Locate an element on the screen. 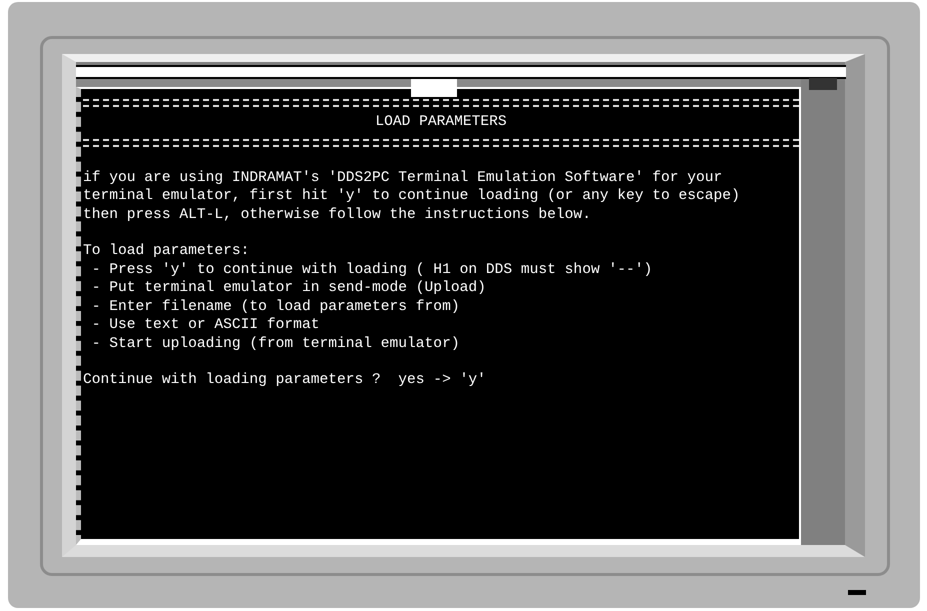 This screenshot has height=611, width=927. prompt-text: Continue with loading parameters ? yes -> 'y' is located at coordinates (284, 380).